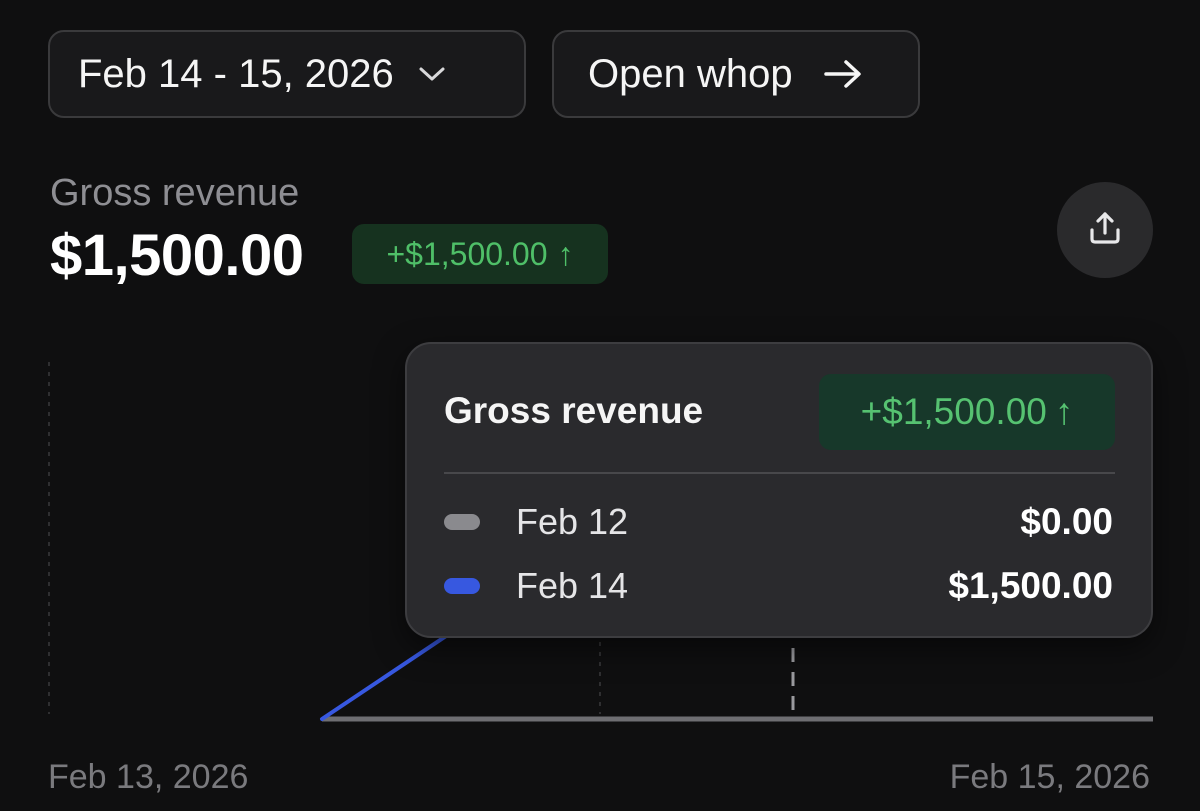 This screenshot has width=1200, height=811. What do you see at coordinates (574, 410) in the screenshot?
I see `tooltip-title: Gross revenue` at bounding box center [574, 410].